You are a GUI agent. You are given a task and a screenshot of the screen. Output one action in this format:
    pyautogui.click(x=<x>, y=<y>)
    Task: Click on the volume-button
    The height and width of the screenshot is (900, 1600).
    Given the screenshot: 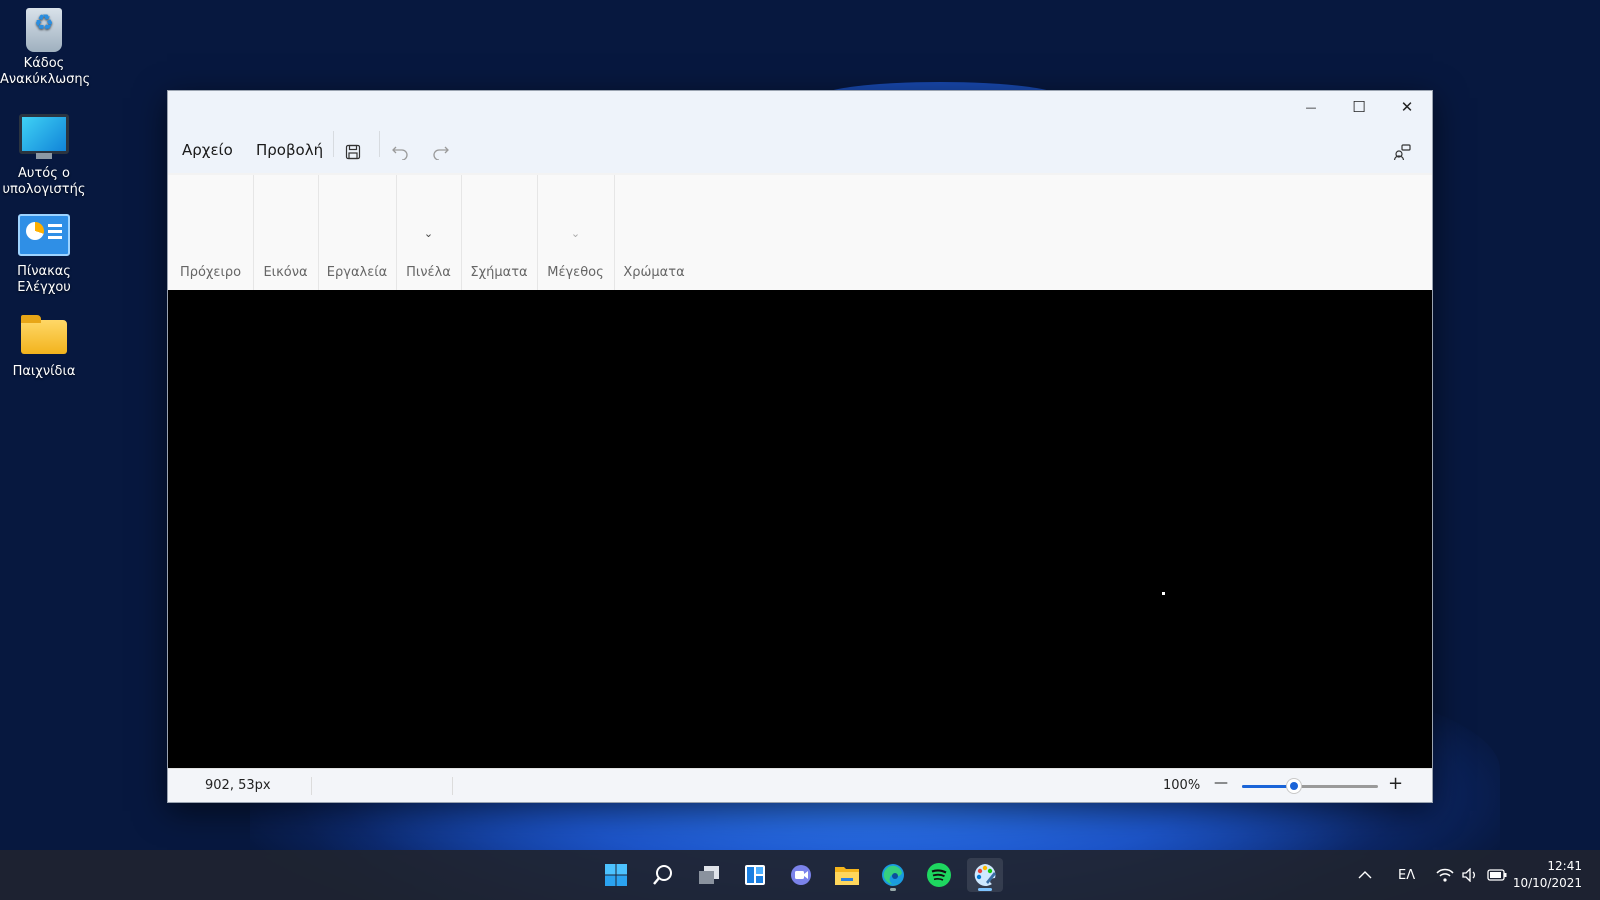 What is the action you would take?
    pyautogui.click(x=1470, y=875)
    